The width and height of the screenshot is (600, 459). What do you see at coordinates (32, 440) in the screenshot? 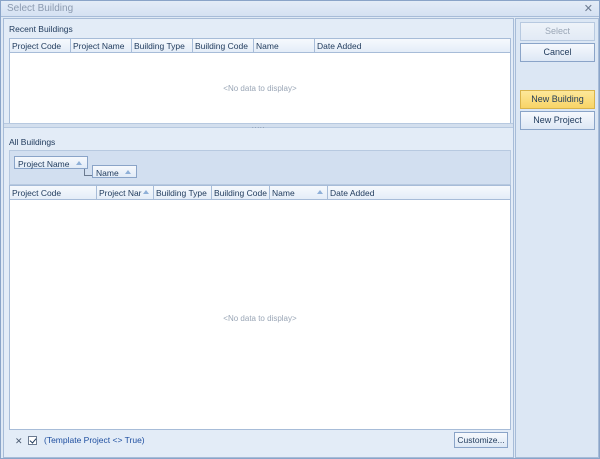
I see `filter-enabled-checkbox` at bounding box center [32, 440].